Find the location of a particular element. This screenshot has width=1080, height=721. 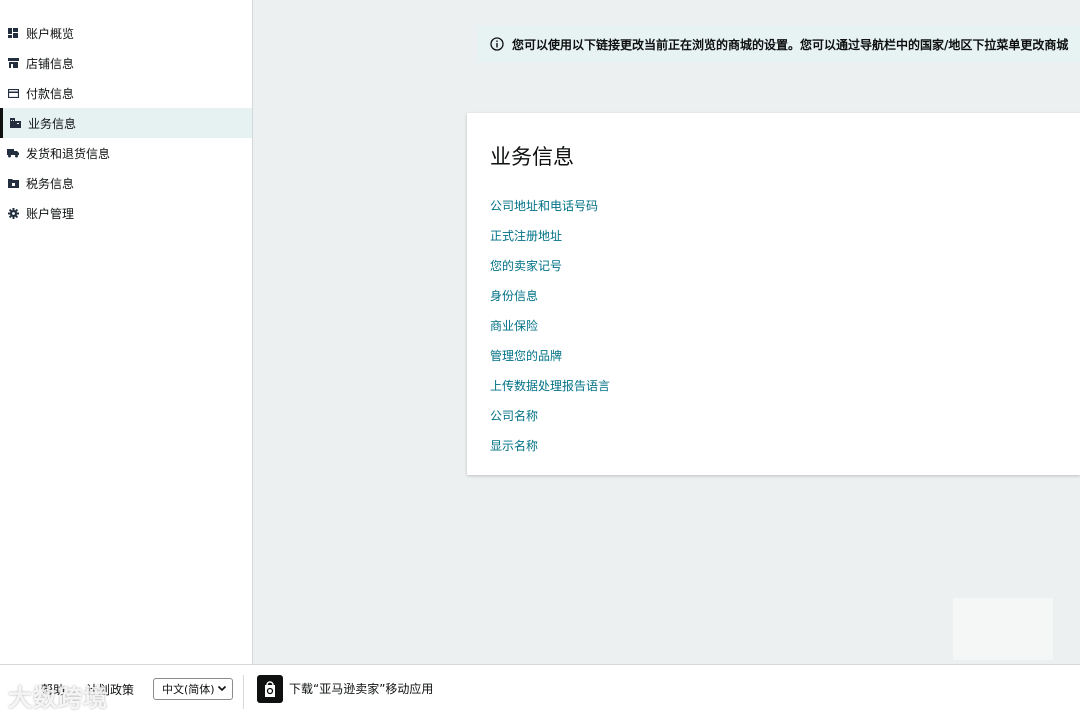

link-display-name: 显示名称 is located at coordinates (514, 445).